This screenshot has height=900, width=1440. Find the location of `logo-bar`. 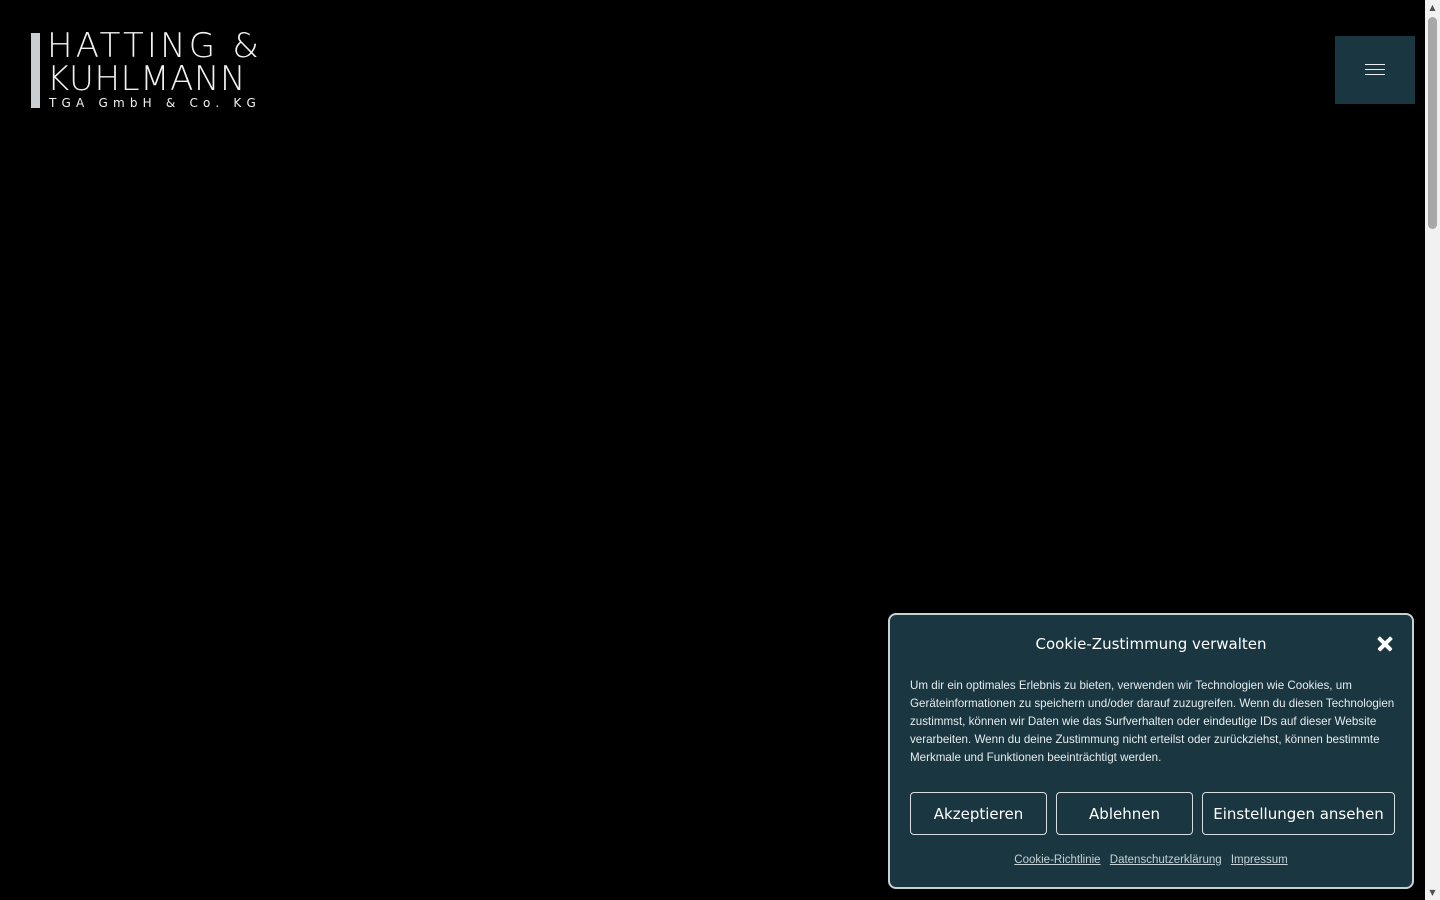

logo-bar is located at coordinates (35, 70).